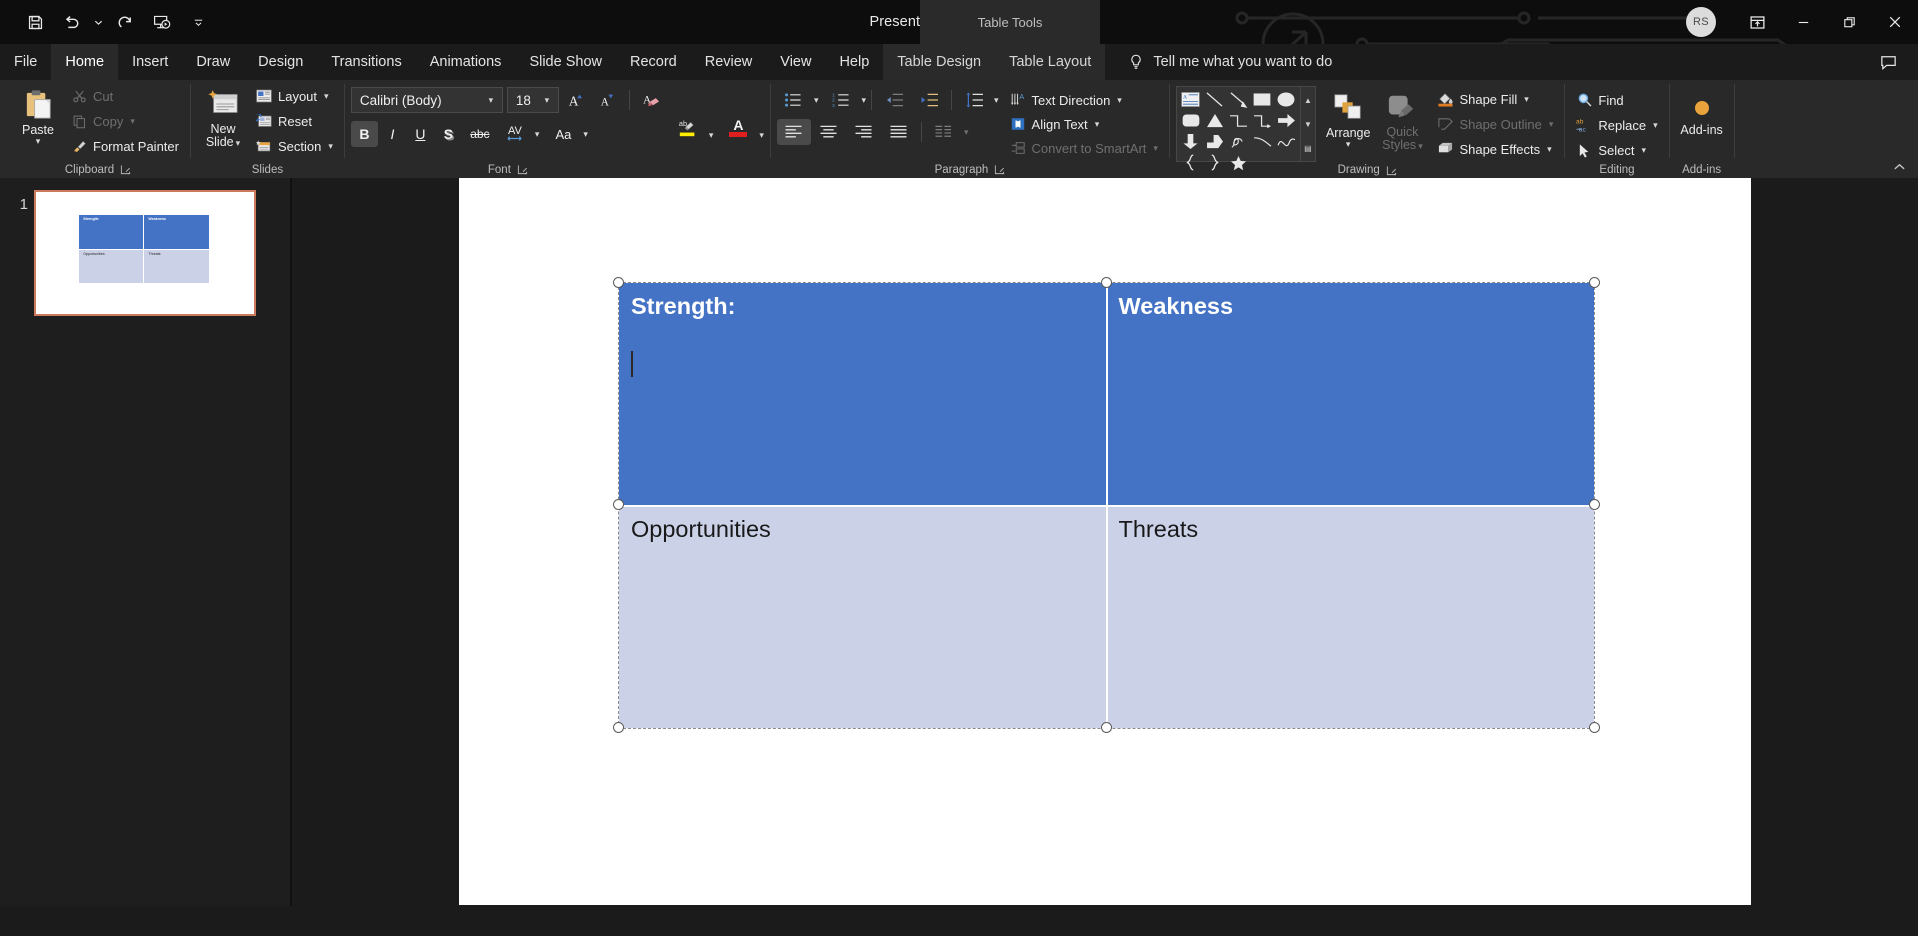 The height and width of the screenshot is (936, 1918). What do you see at coordinates (294, 146) in the screenshot?
I see `section-button: Section ▾` at bounding box center [294, 146].